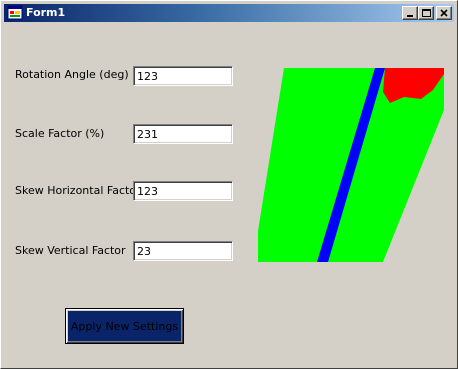  What do you see at coordinates (183, 134) in the screenshot?
I see `scale-factor-input` at bounding box center [183, 134].